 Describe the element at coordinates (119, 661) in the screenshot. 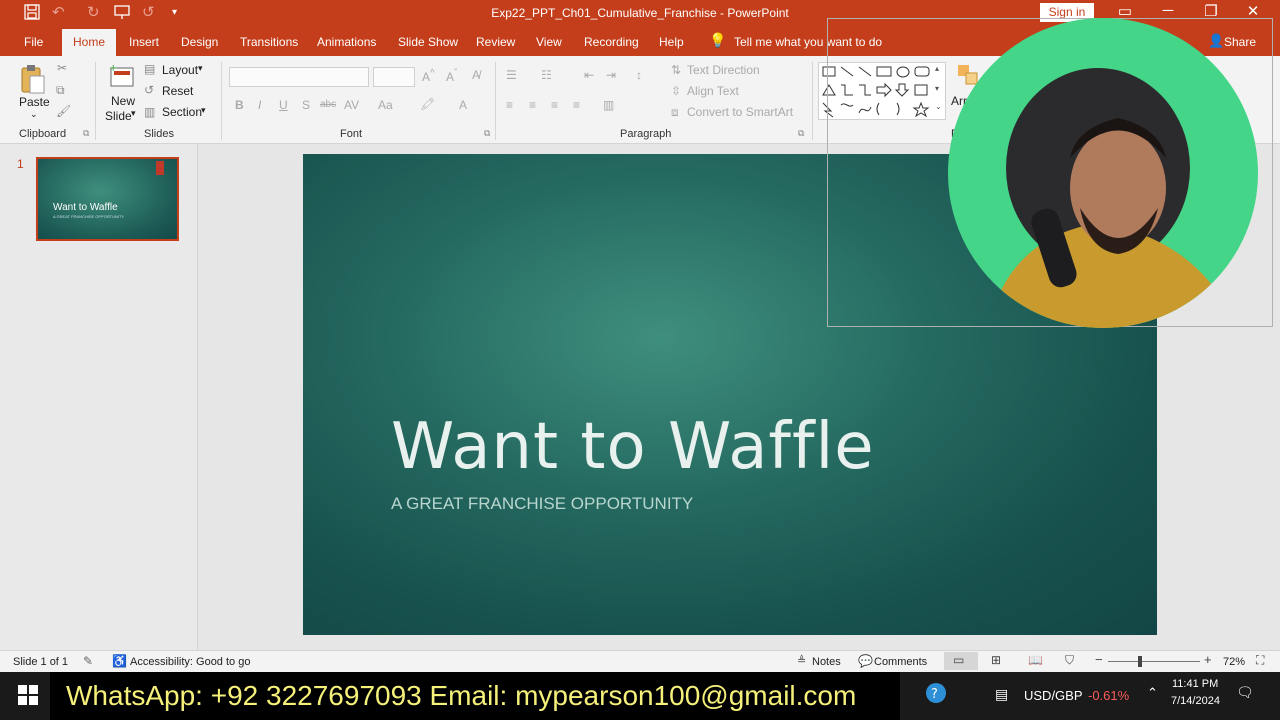

I see `accessibility-icon: ♿` at that location.